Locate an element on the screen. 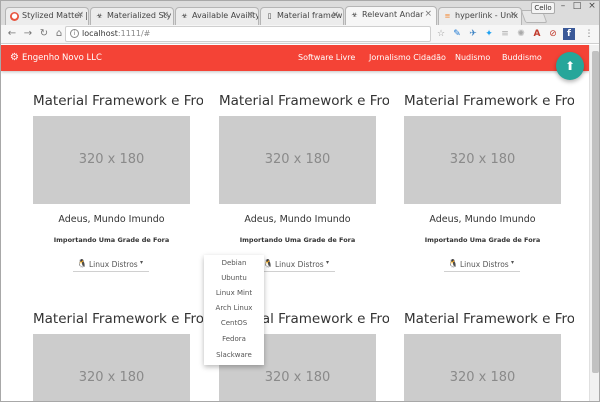  page-scrollbar is located at coordinates (594, 223).